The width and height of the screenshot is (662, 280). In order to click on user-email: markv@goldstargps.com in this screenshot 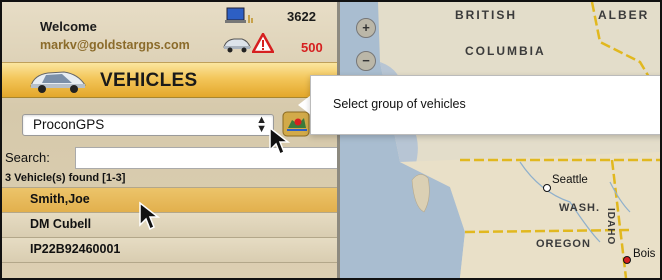, I will do `click(115, 45)`.